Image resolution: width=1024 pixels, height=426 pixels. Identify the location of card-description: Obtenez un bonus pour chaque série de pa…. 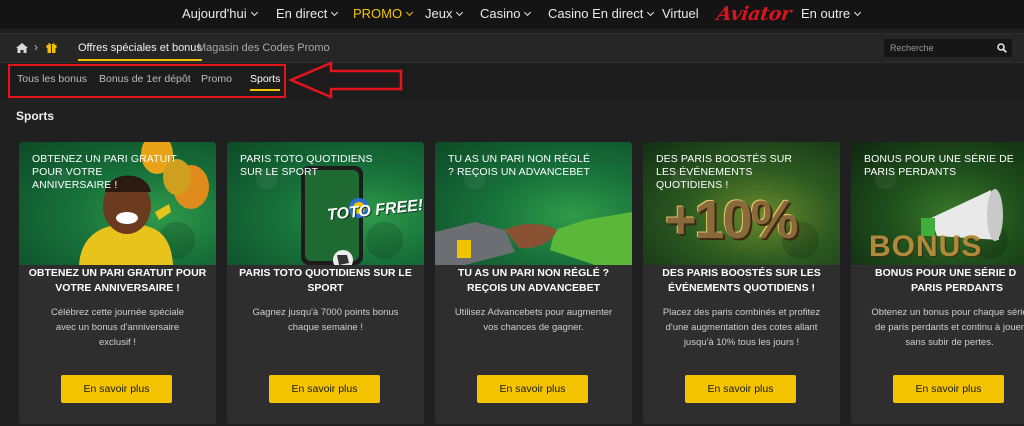
(947, 327).